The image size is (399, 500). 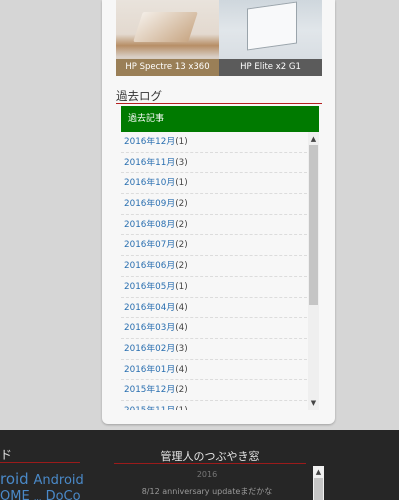 I want to click on archive-list-item: 2016年04月(4), so click(x=214, y=308).